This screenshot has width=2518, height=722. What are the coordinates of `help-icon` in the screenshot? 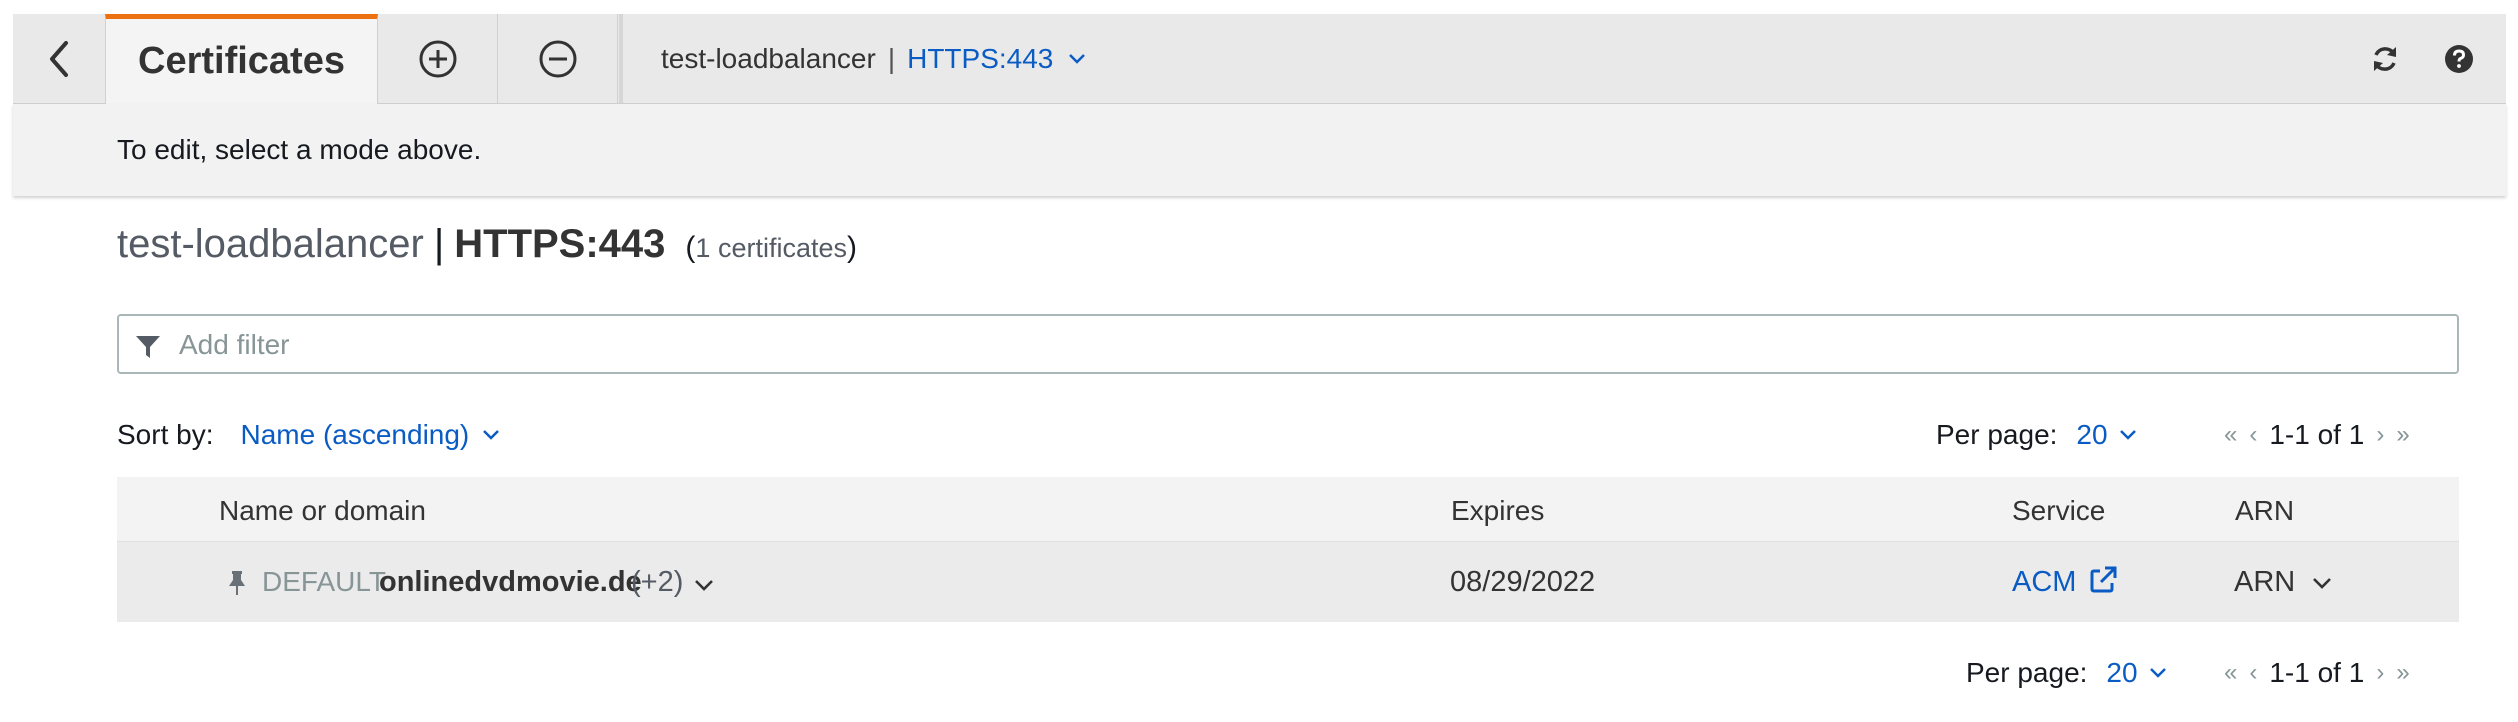 It's located at (2459, 59).